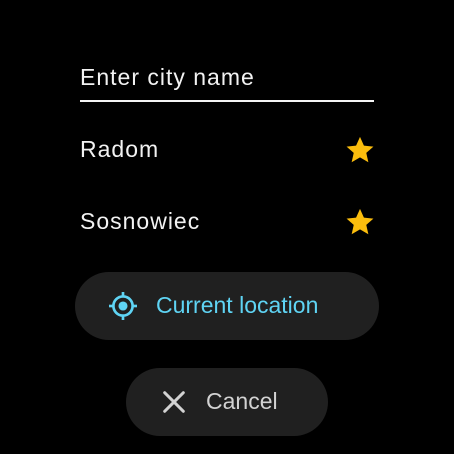 The image size is (454, 454). I want to click on city-search-input, so click(227, 77).